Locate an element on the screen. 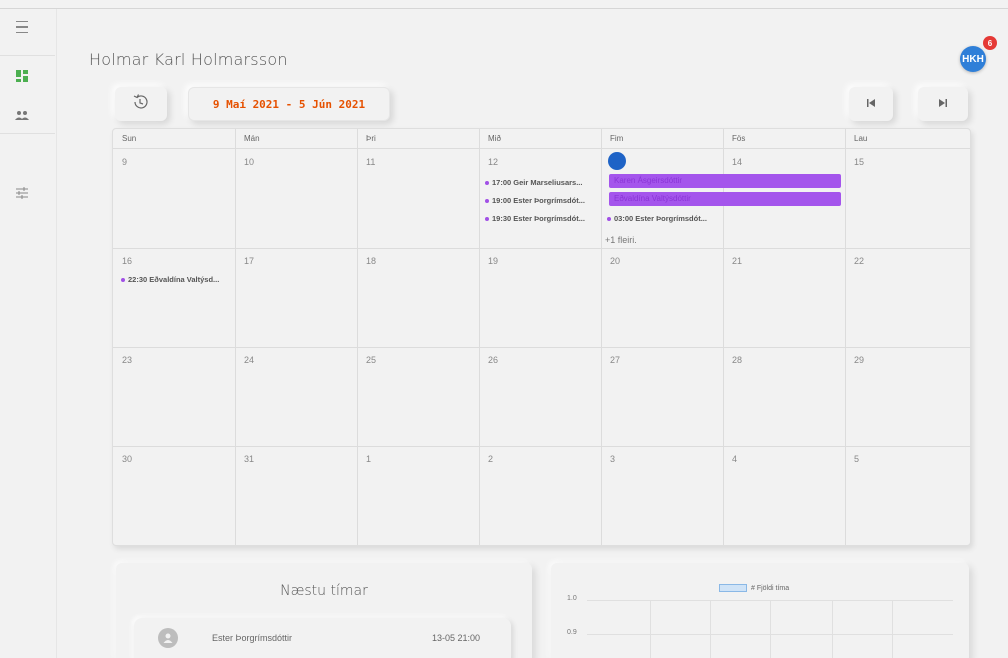  weekday-label: Fös is located at coordinates (739, 138).